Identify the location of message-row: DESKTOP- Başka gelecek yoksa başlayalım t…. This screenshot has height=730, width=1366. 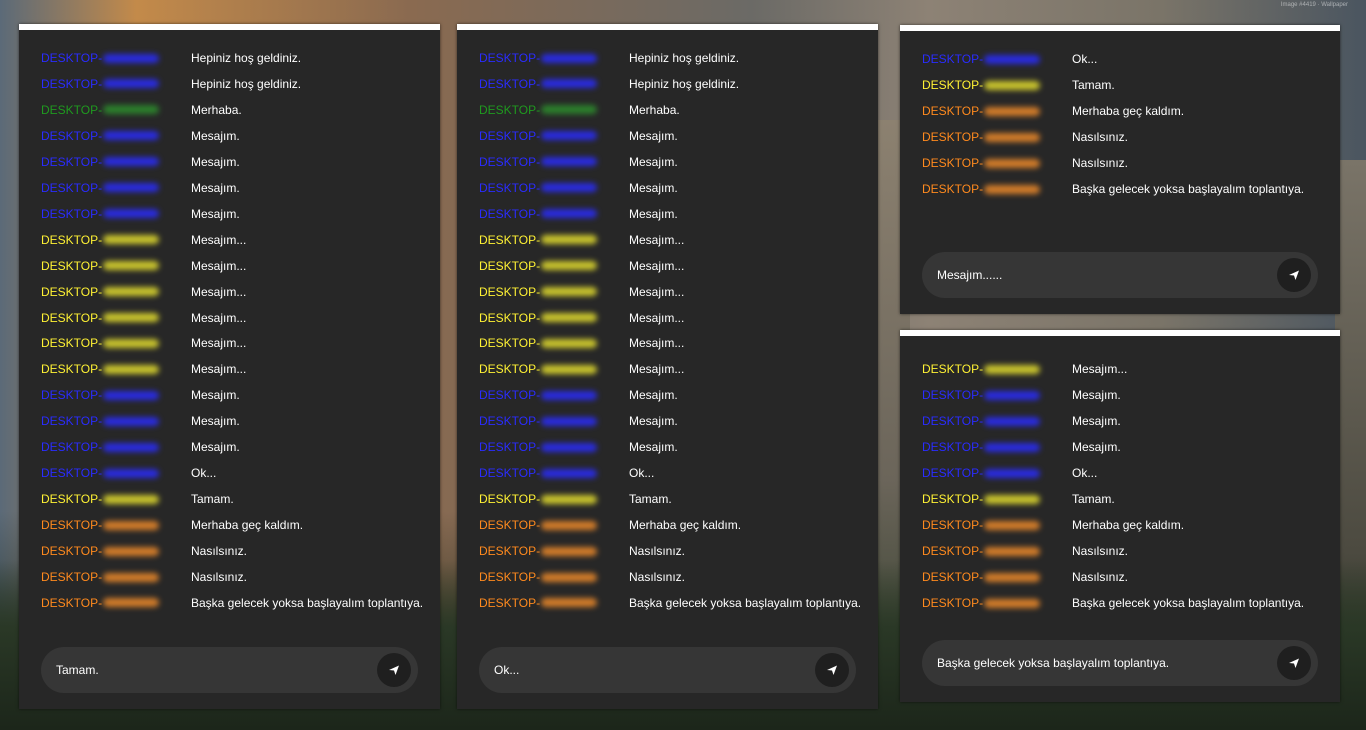
(232, 603).